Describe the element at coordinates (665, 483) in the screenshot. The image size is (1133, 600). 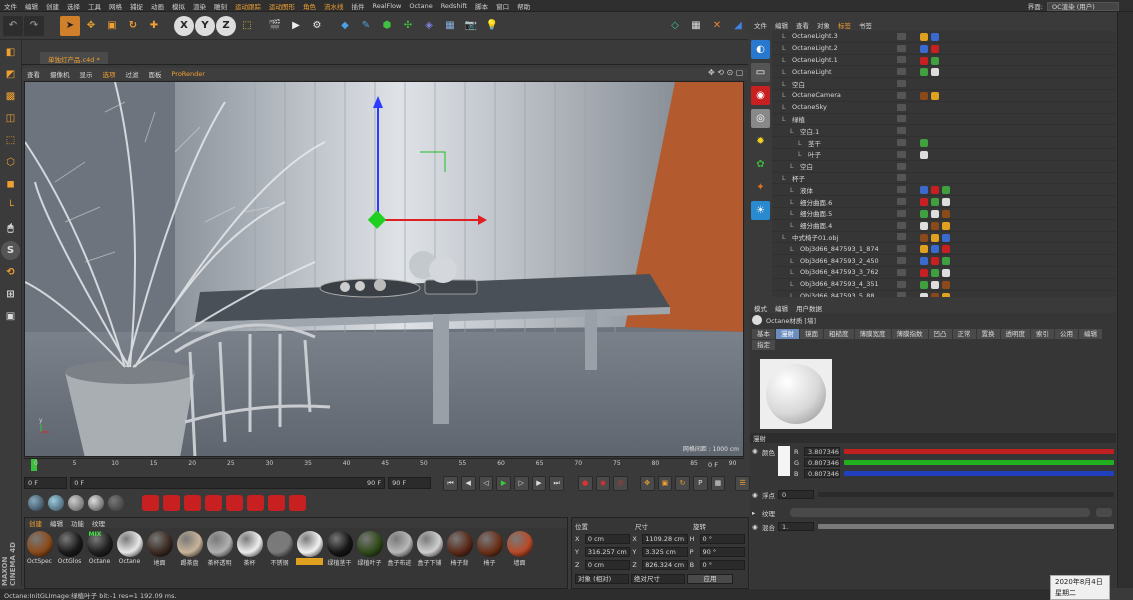
I see `key-scale-icon: ▣` at that location.